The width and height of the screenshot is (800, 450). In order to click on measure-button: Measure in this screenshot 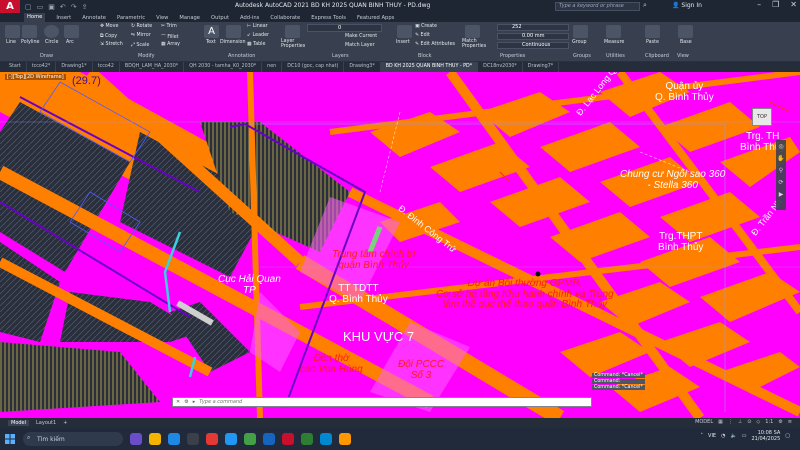, I will do `click(614, 42)`.